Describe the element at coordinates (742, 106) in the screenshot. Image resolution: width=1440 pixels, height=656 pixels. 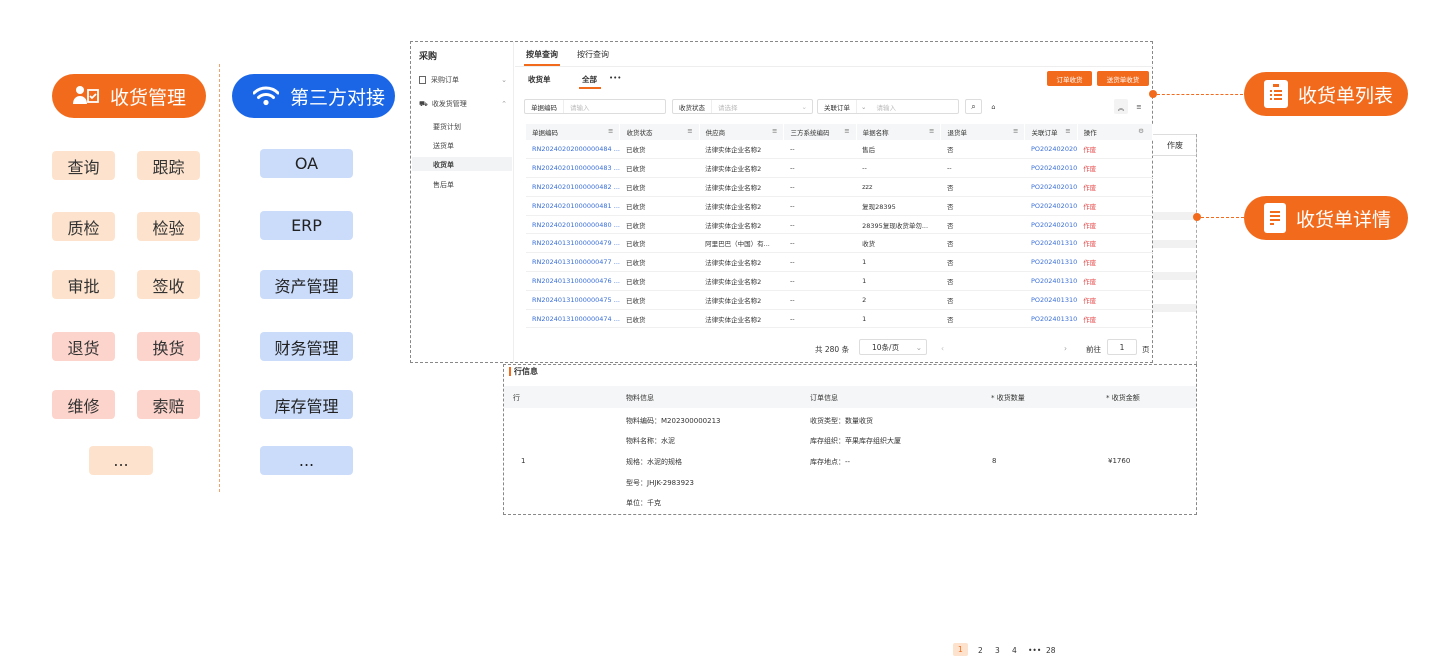
I see `filter-status: 收货状态 请选择 ⌄` at that location.